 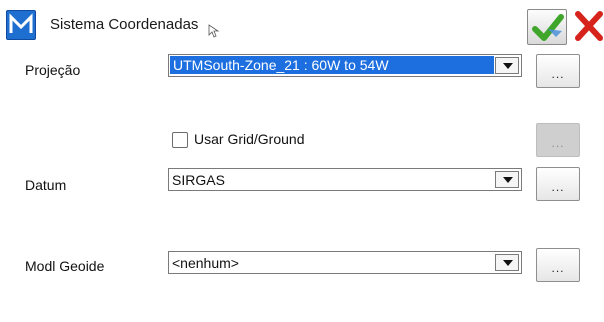 What do you see at coordinates (53, 70) in the screenshot?
I see `projecao-label: Projeção` at bounding box center [53, 70].